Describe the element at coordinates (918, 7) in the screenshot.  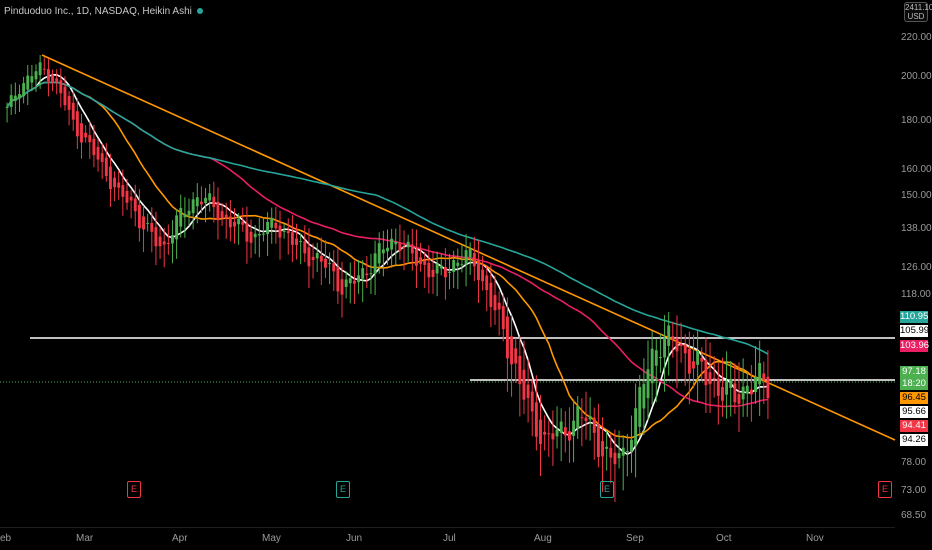
I see `currency-top-label: 2411.10` at that location.